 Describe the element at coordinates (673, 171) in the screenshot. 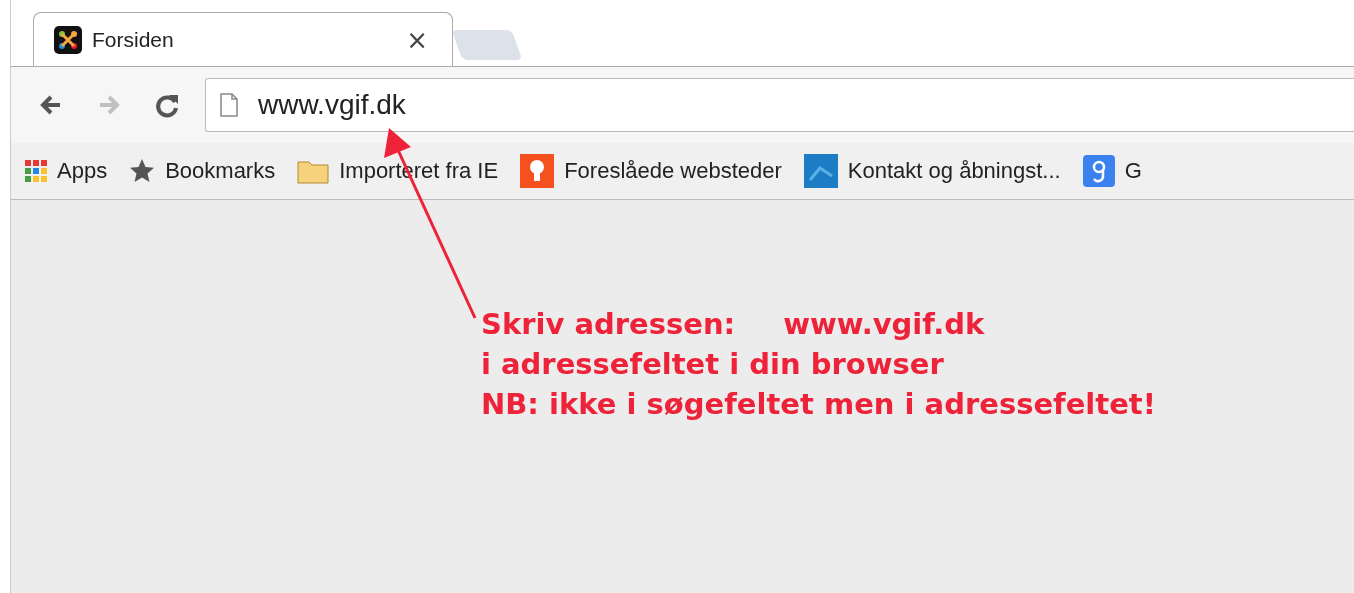

I see `bookmark-label: Foreslåede websteder` at that location.